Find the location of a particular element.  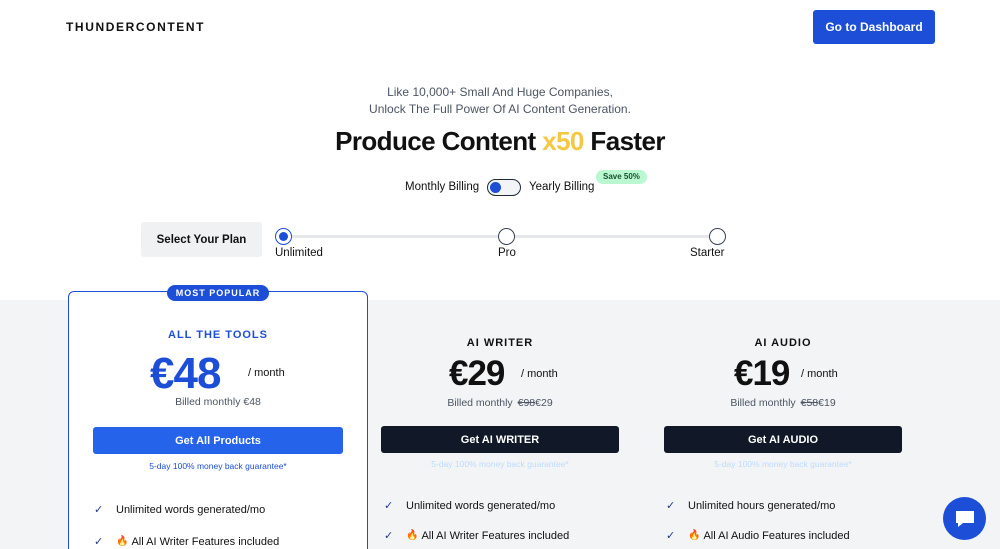

chat-icon is located at coordinates (964, 518).